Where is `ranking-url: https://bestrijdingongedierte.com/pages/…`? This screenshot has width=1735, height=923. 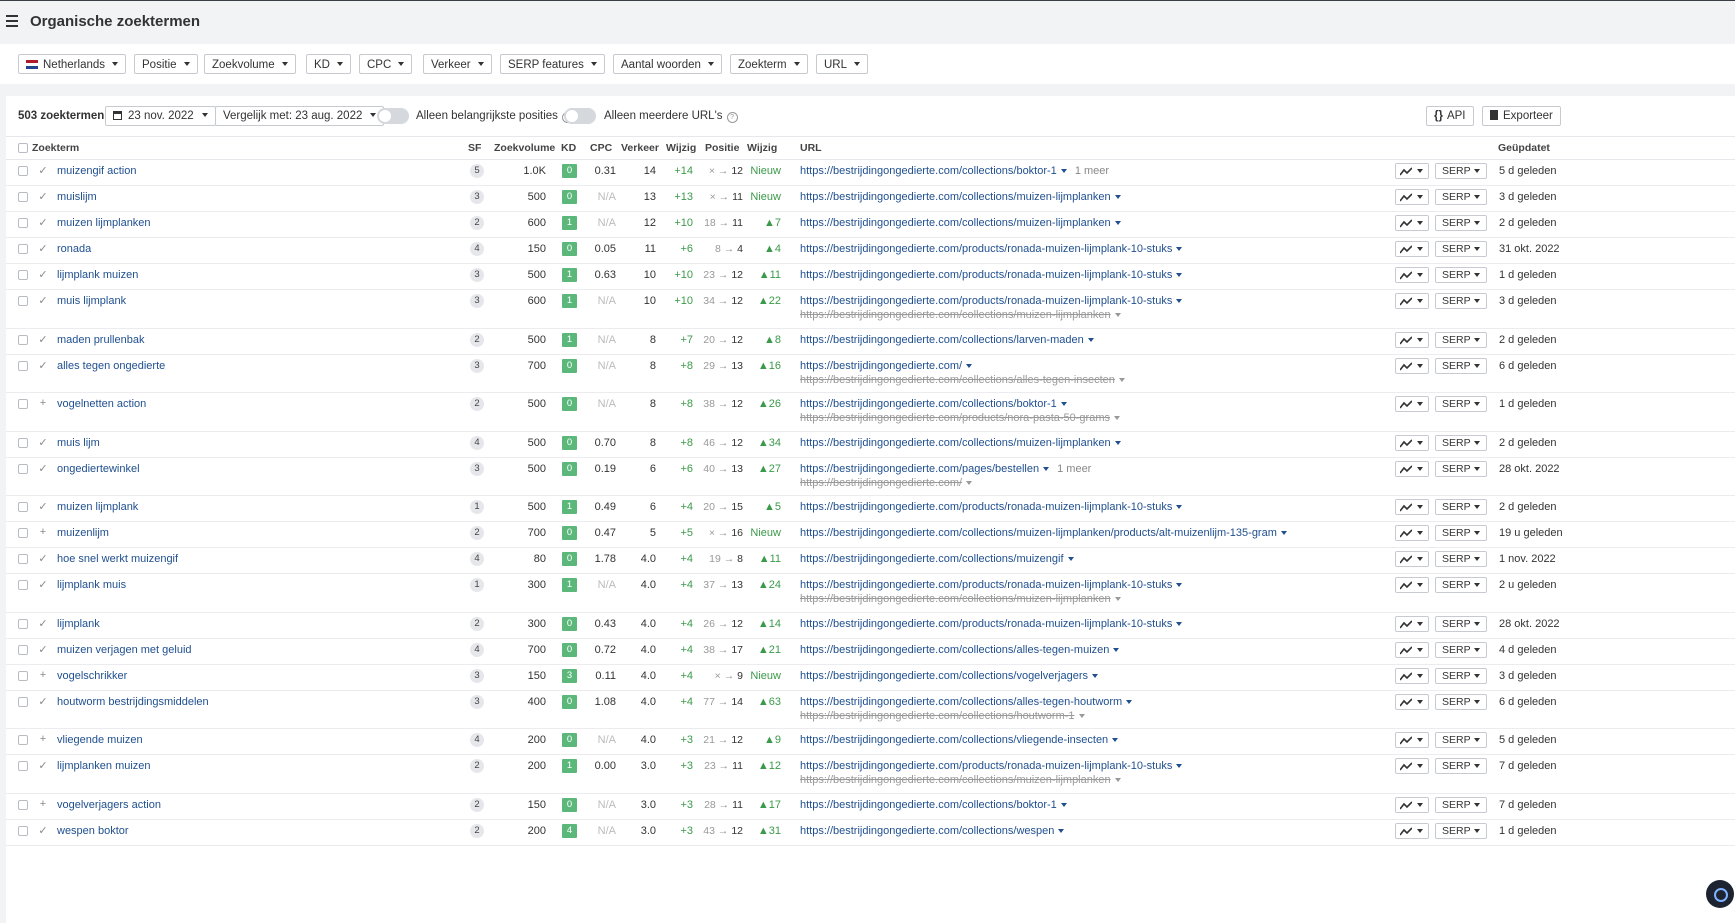
ranking-url: https://bestrijdingongedierte.com/pages/… is located at coordinates (945, 469).